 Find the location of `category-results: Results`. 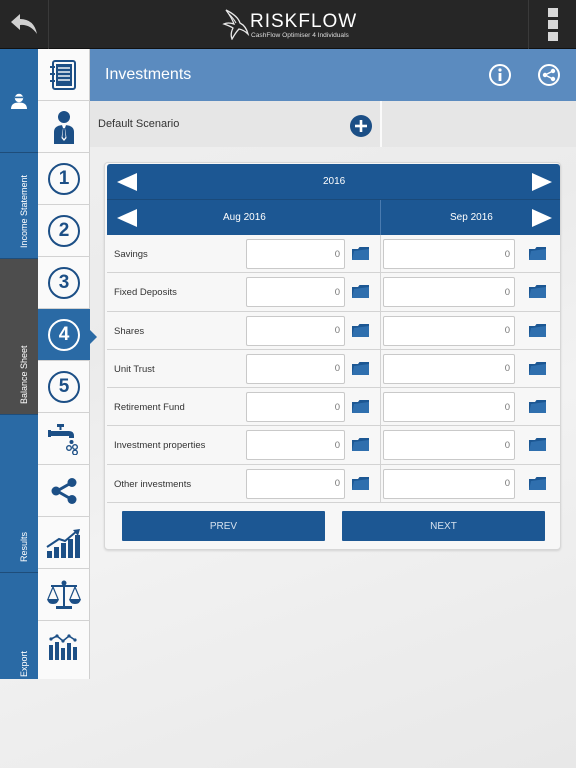

category-results: Results is located at coordinates (19, 494).